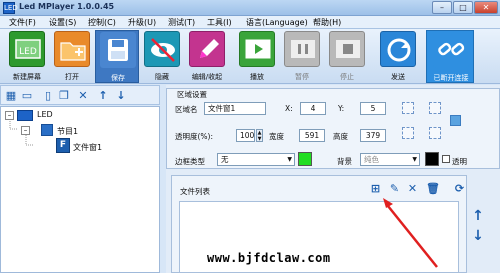 Image resolution: width=500 pixels, height=273 pixels. What do you see at coordinates (408, 108) in the screenshot?
I see `align-top-left-icon` at bounding box center [408, 108].